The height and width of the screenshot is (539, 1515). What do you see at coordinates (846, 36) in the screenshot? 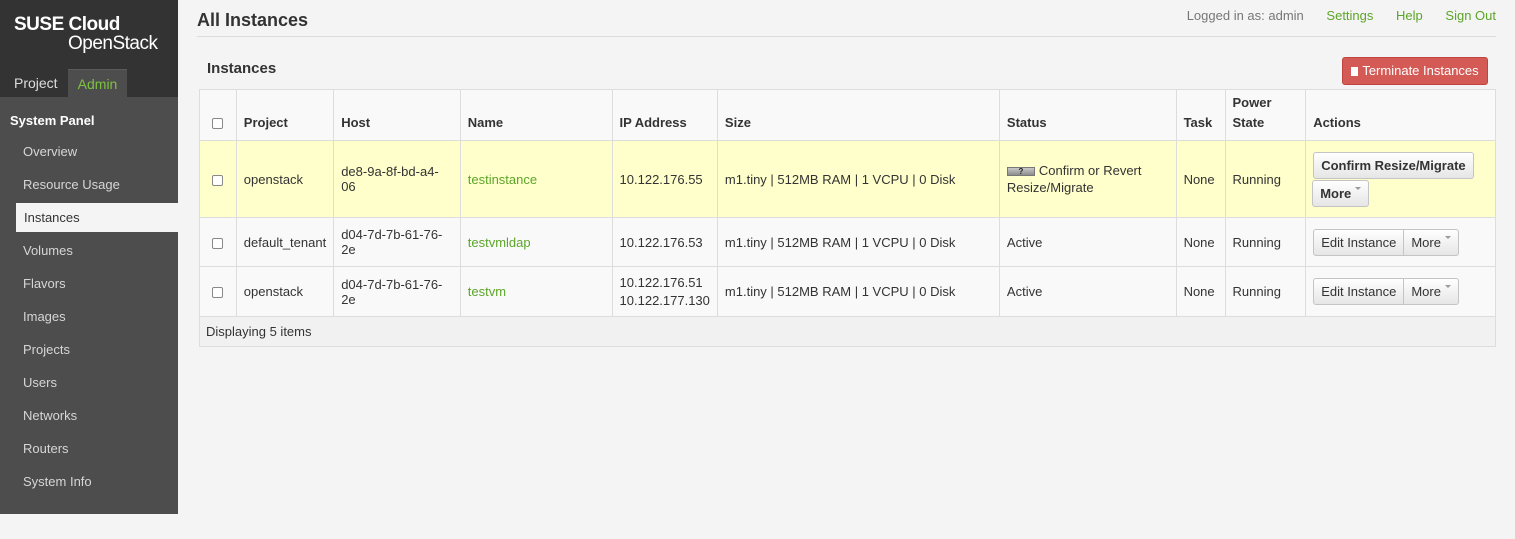
I see `header-divider` at bounding box center [846, 36].